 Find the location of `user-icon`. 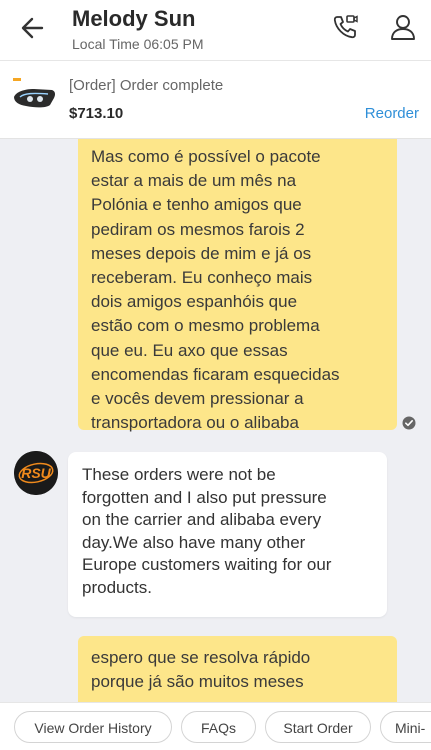

user-icon is located at coordinates (403, 27).